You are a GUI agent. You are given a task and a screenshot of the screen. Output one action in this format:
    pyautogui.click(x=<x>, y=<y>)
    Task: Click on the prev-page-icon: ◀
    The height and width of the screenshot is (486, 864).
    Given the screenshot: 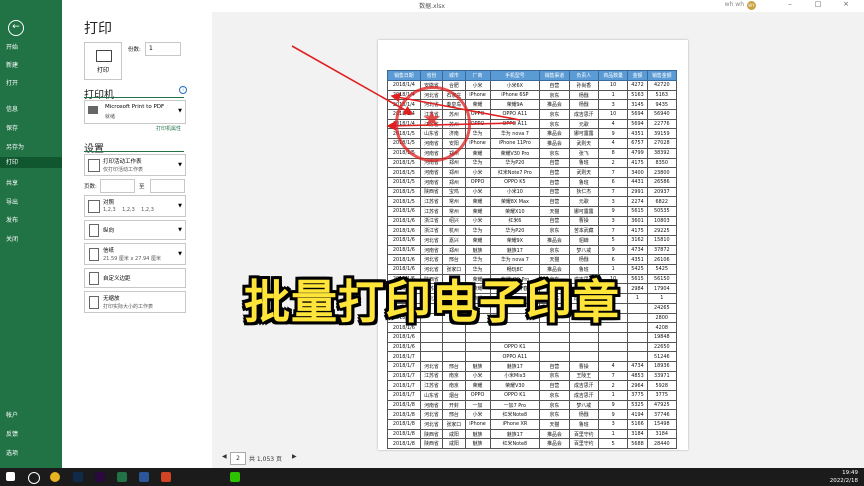 What is the action you would take?
    pyautogui.click(x=224, y=456)
    